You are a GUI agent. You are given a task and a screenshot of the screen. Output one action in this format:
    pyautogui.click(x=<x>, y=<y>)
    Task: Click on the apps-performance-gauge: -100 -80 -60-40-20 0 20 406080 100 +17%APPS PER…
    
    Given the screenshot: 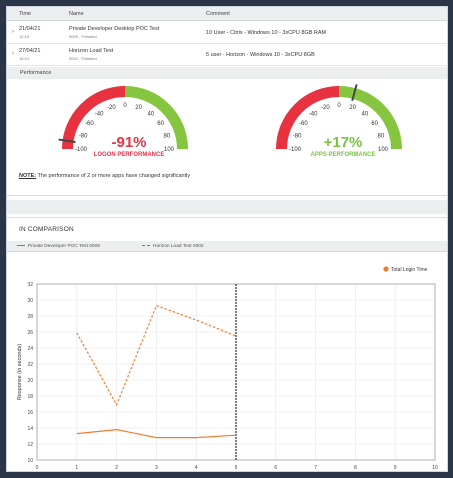 What is the action you would take?
    pyautogui.click(x=339, y=121)
    